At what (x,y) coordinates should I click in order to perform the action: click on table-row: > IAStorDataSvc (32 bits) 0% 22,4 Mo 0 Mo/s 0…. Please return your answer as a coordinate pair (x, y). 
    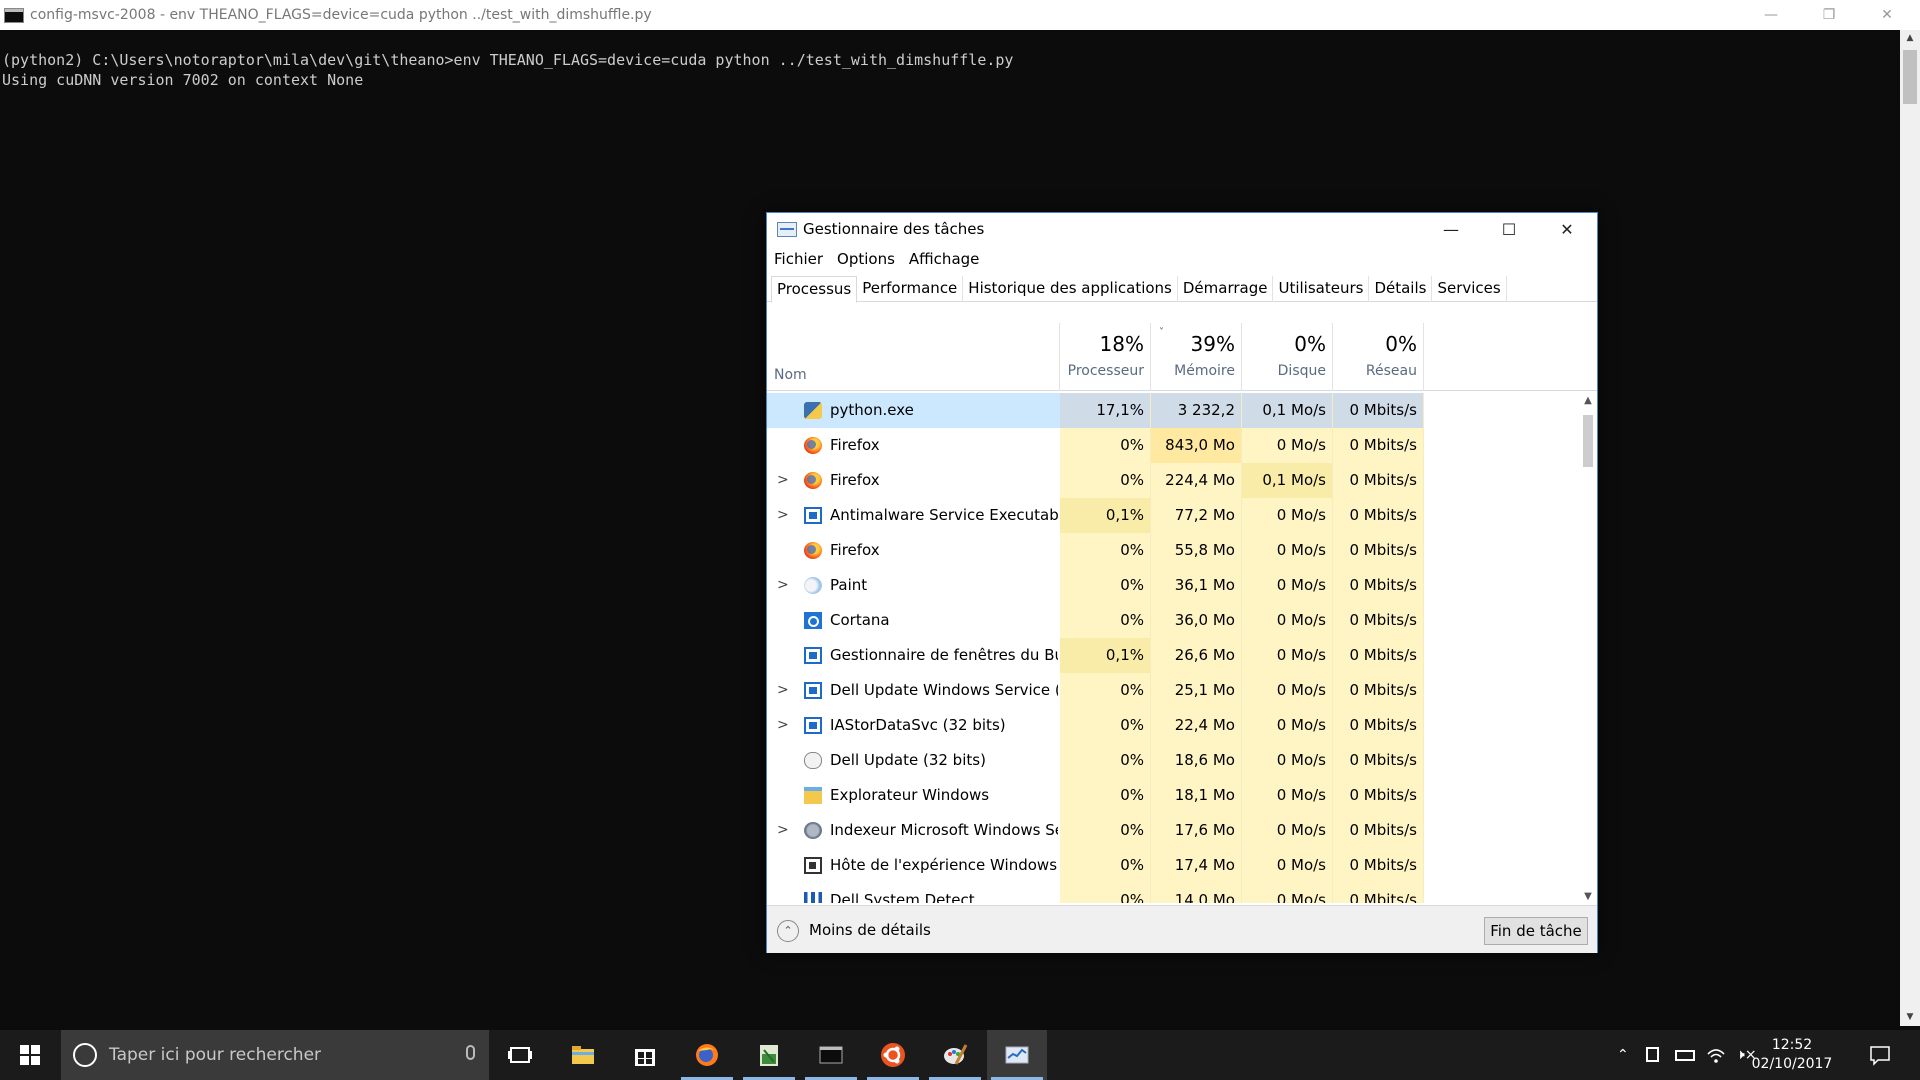
    Looking at the image, I should click on (1173, 725).